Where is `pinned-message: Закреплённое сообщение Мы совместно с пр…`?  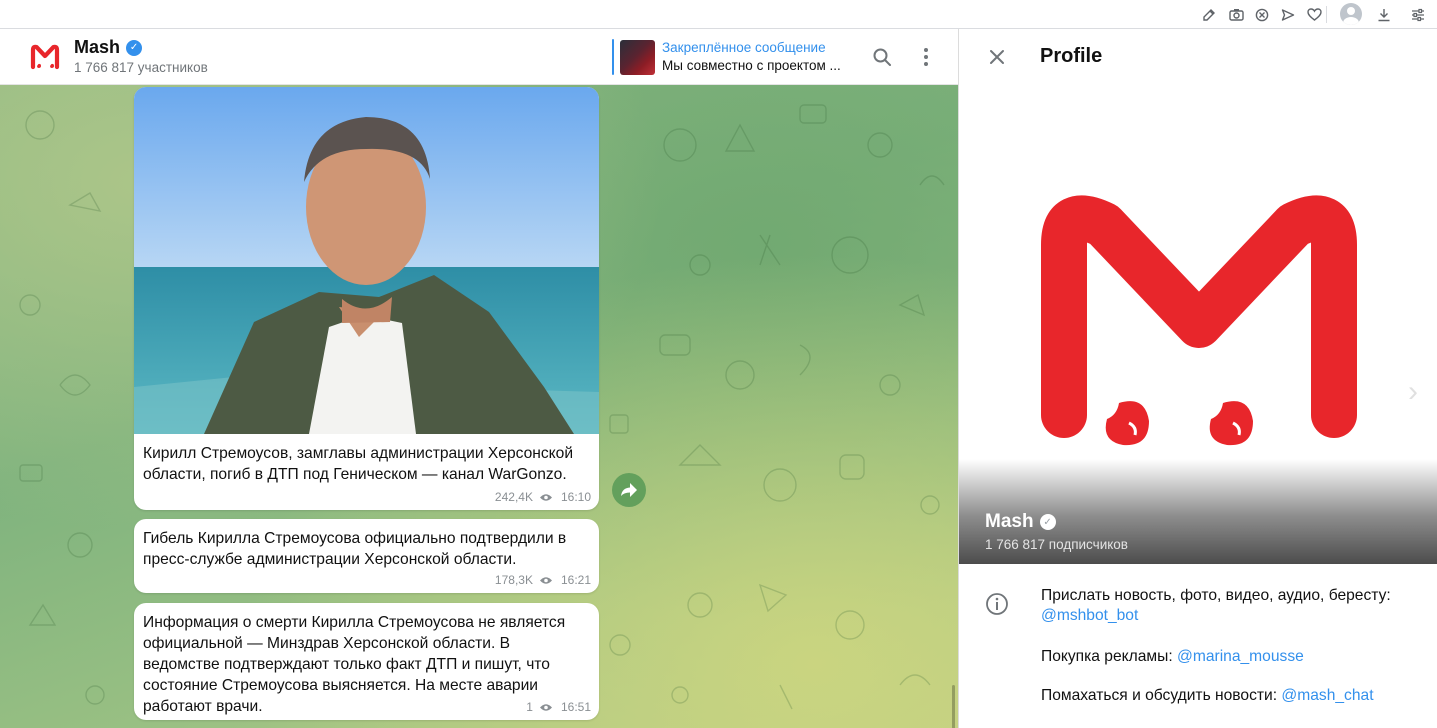
pinned-message: Закреплённое сообщение Мы совместно с пр… is located at coordinates (736, 57).